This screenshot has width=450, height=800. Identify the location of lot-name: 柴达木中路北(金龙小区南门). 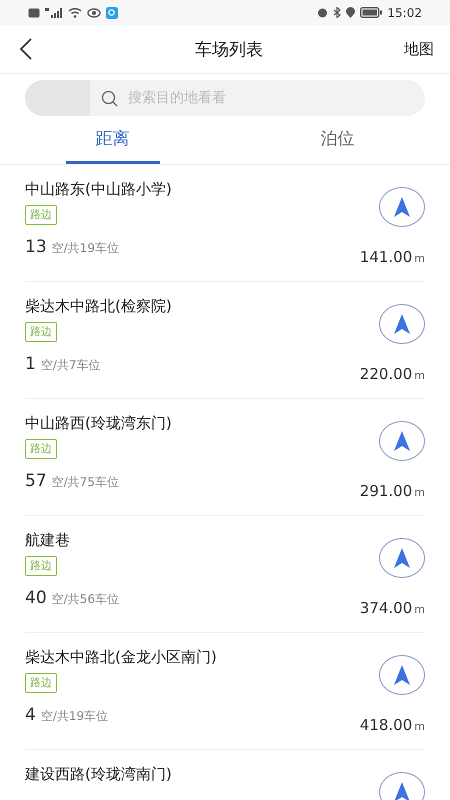
(121, 657).